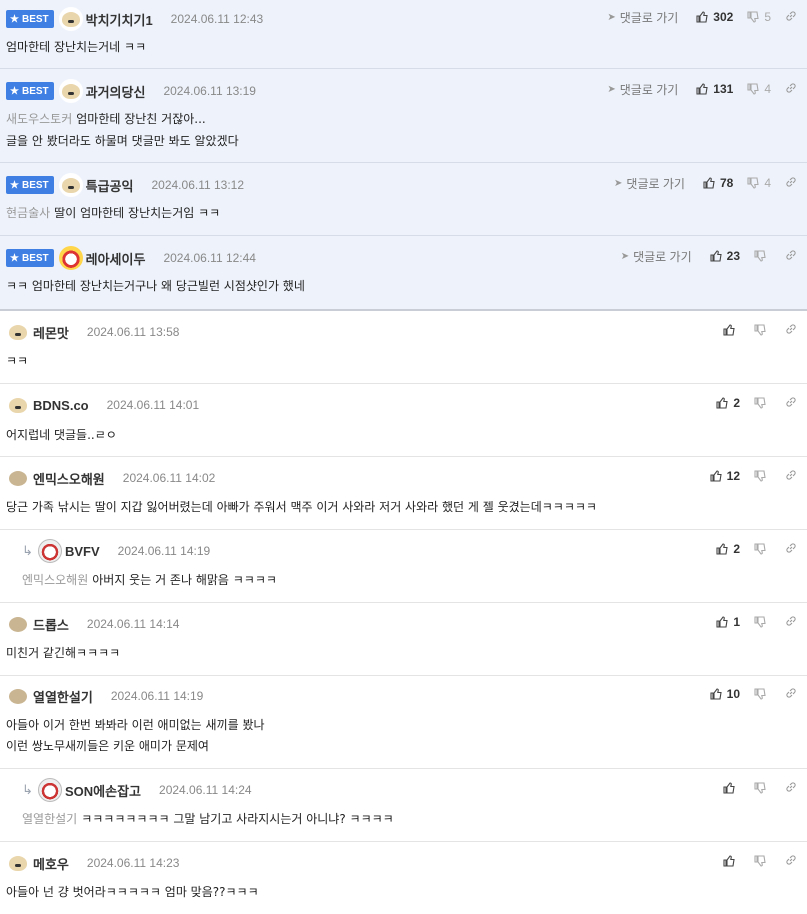 This screenshot has width=807, height=914. What do you see at coordinates (51, 332) in the screenshot?
I see `nickname: 레몬맛` at bounding box center [51, 332].